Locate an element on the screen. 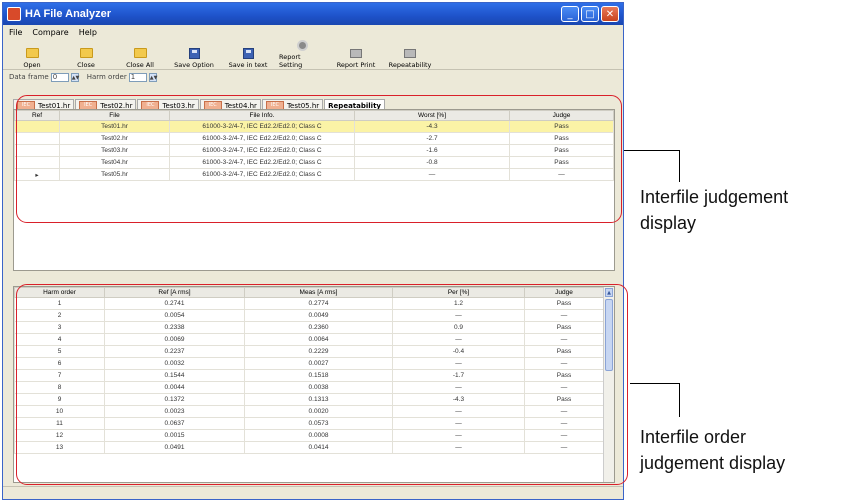 Image resolution: width=848 pixels, height=504 pixels. folder-open-icon is located at coordinates (32, 53).